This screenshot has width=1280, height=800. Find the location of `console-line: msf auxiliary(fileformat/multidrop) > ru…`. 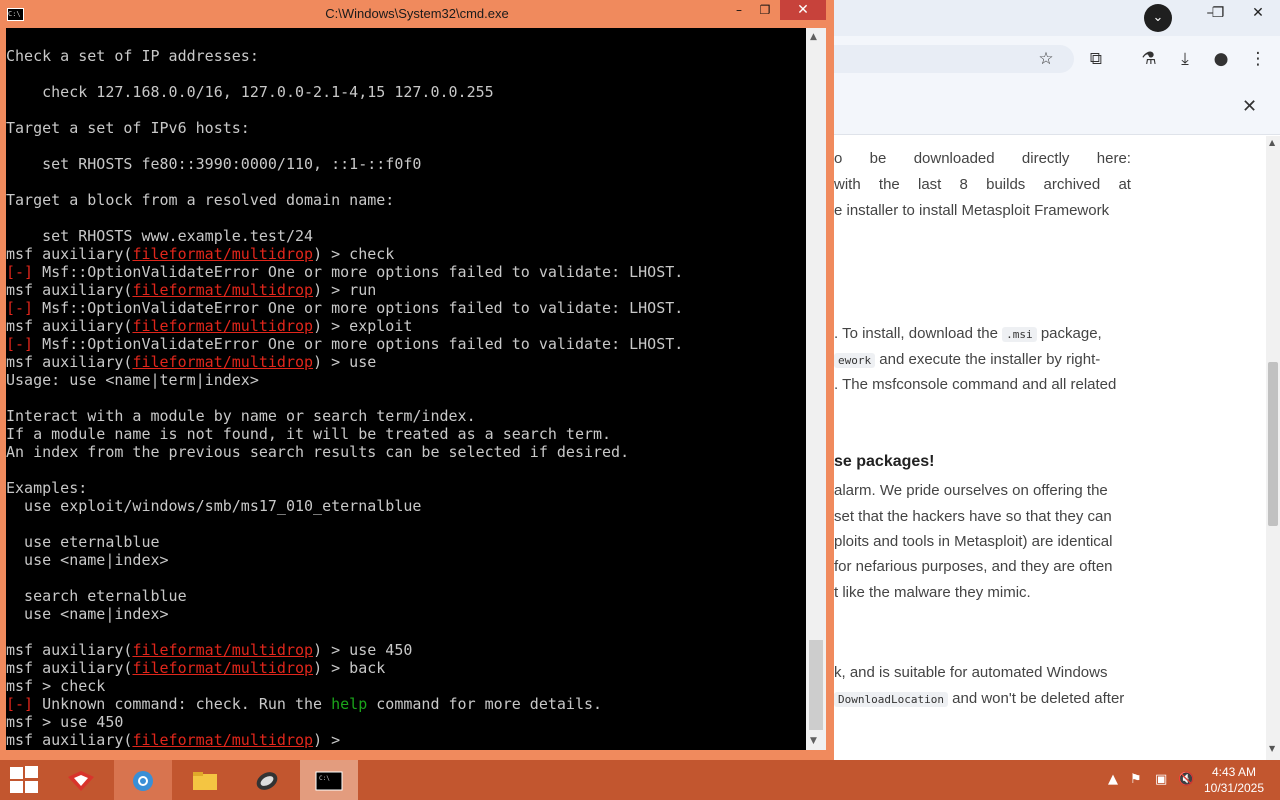

console-line: msf auxiliary(fileformat/multidrop) > ru… is located at coordinates (191, 290).